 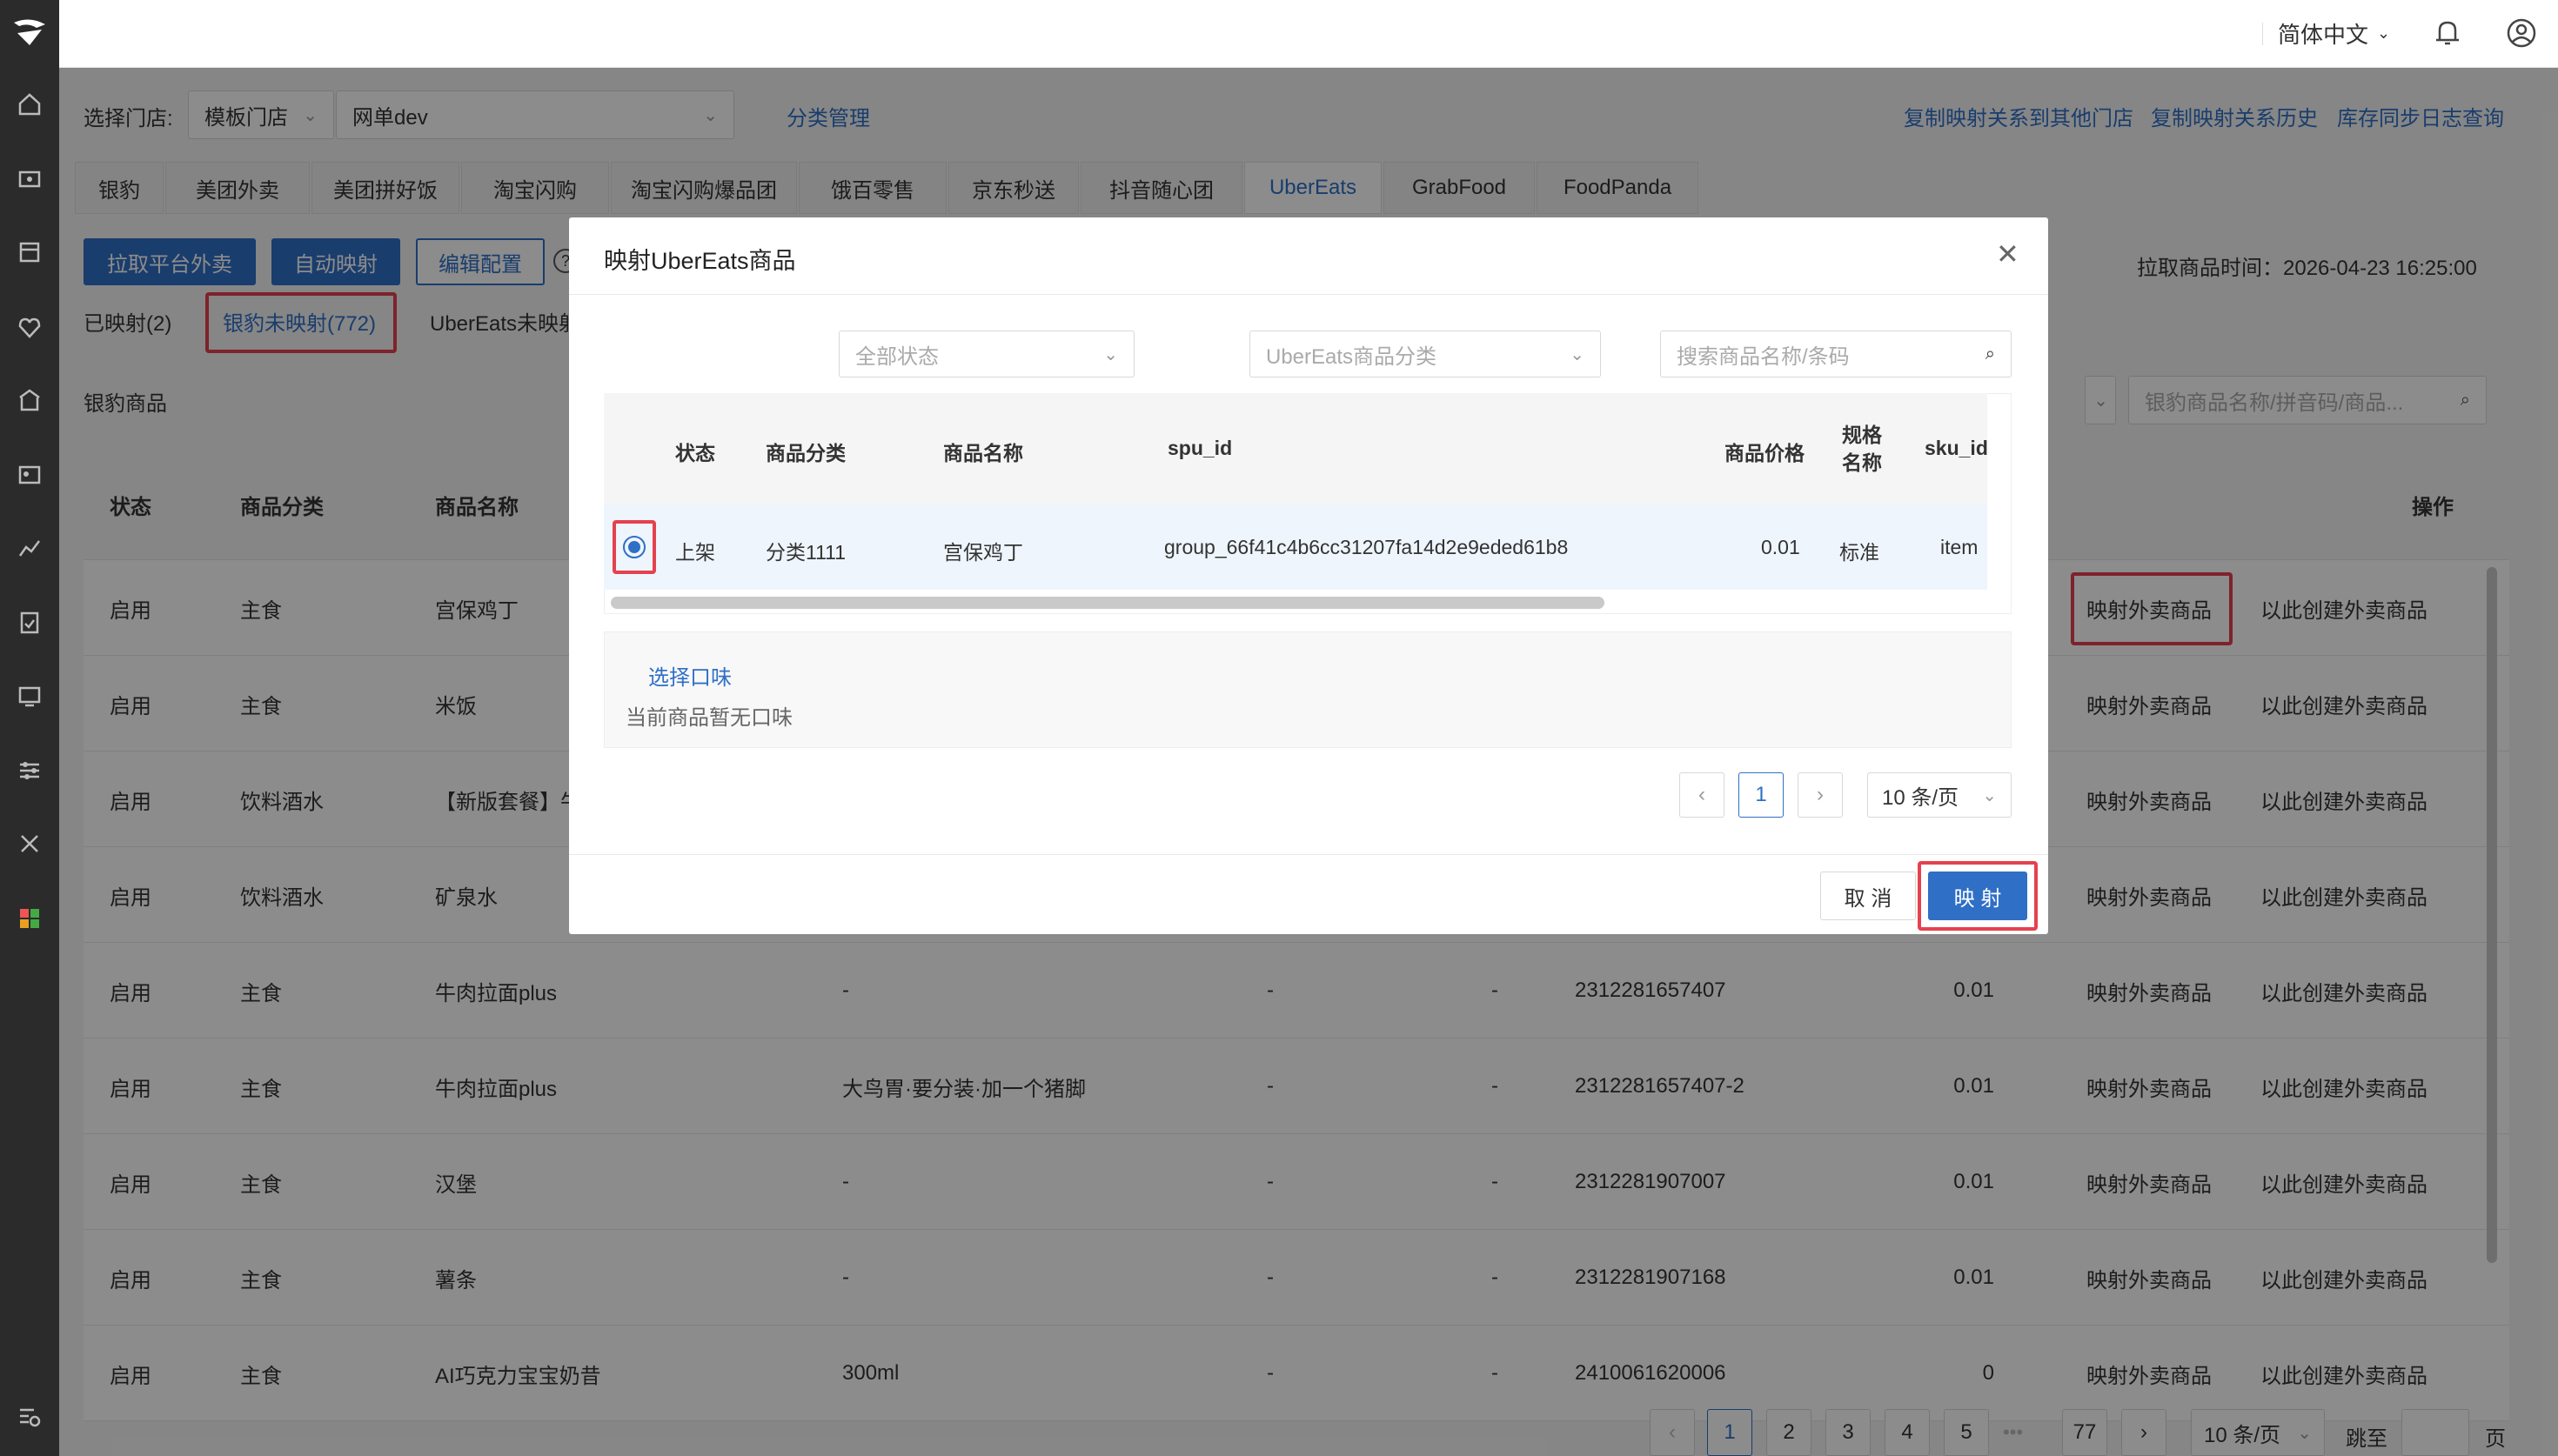 I want to click on header-name: 商品名称, so click(x=983, y=453).